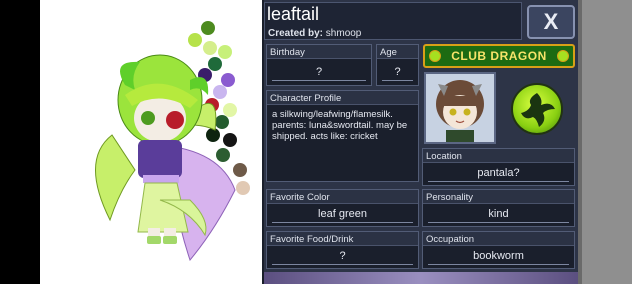 The height and width of the screenshot is (284, 632). I want to click on dragon-emblem-icon, so click(537, 109).